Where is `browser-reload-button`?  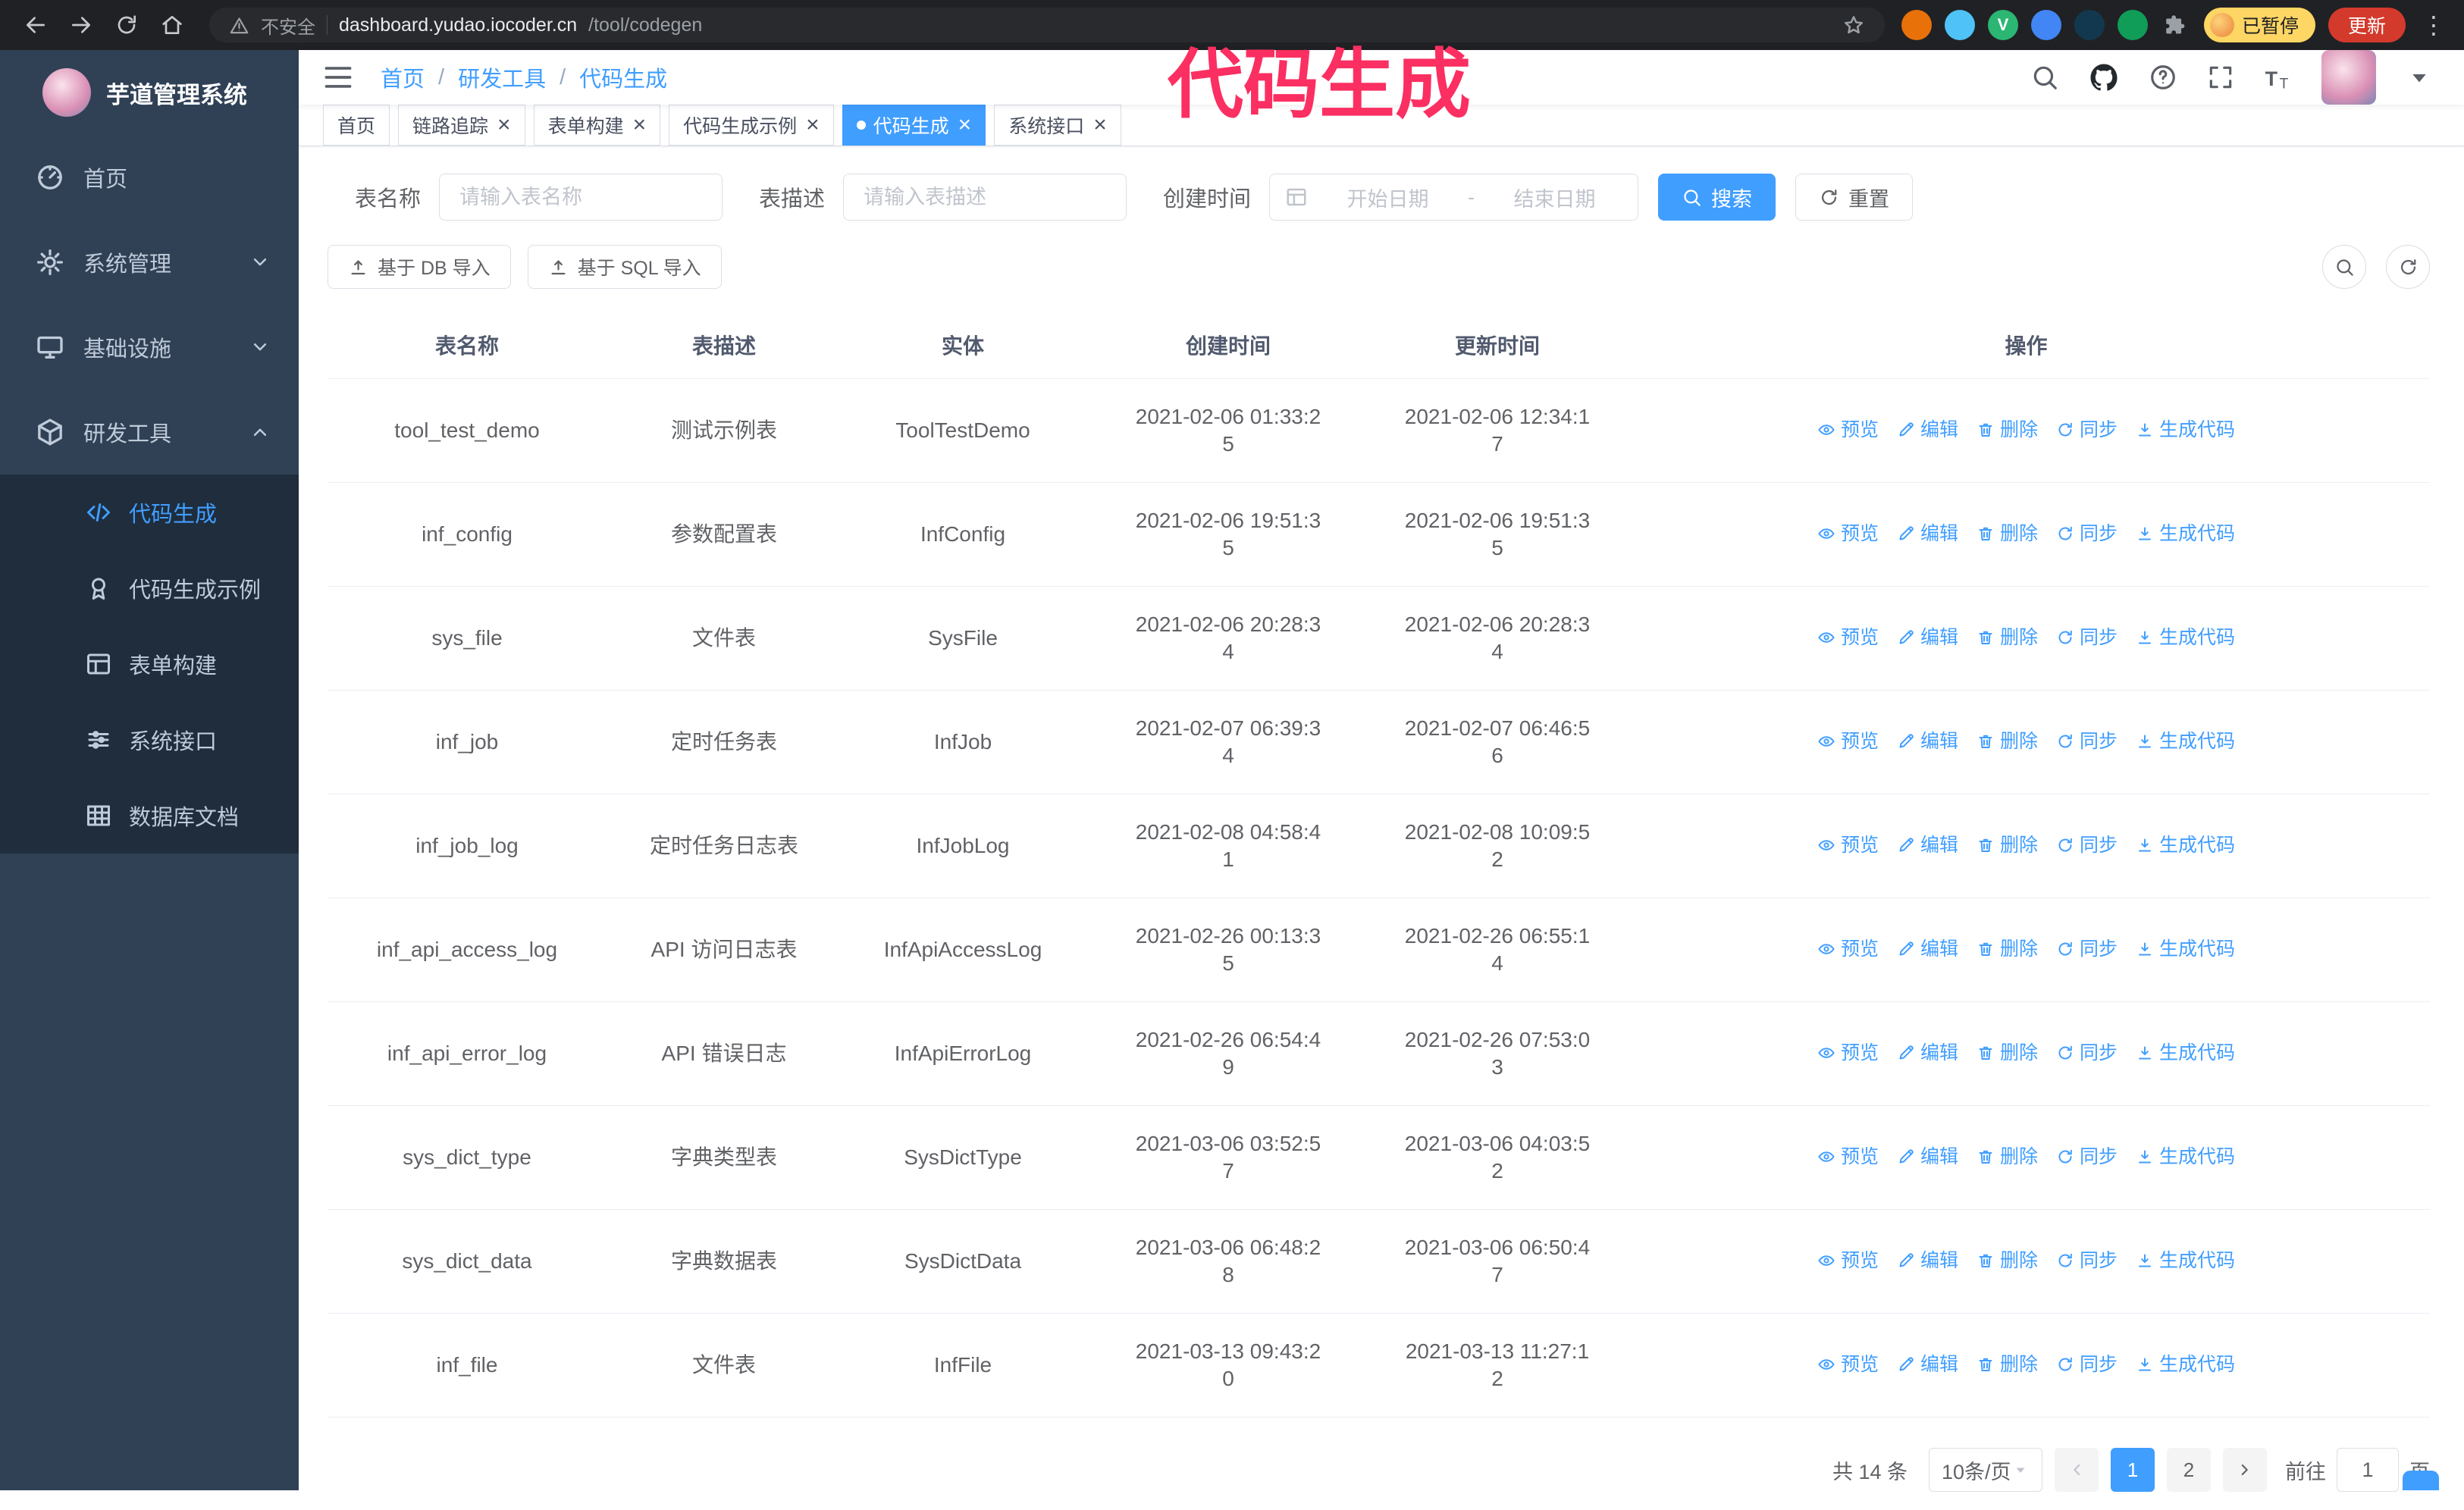
browser-reload-button is located at coordinates (127, 25).